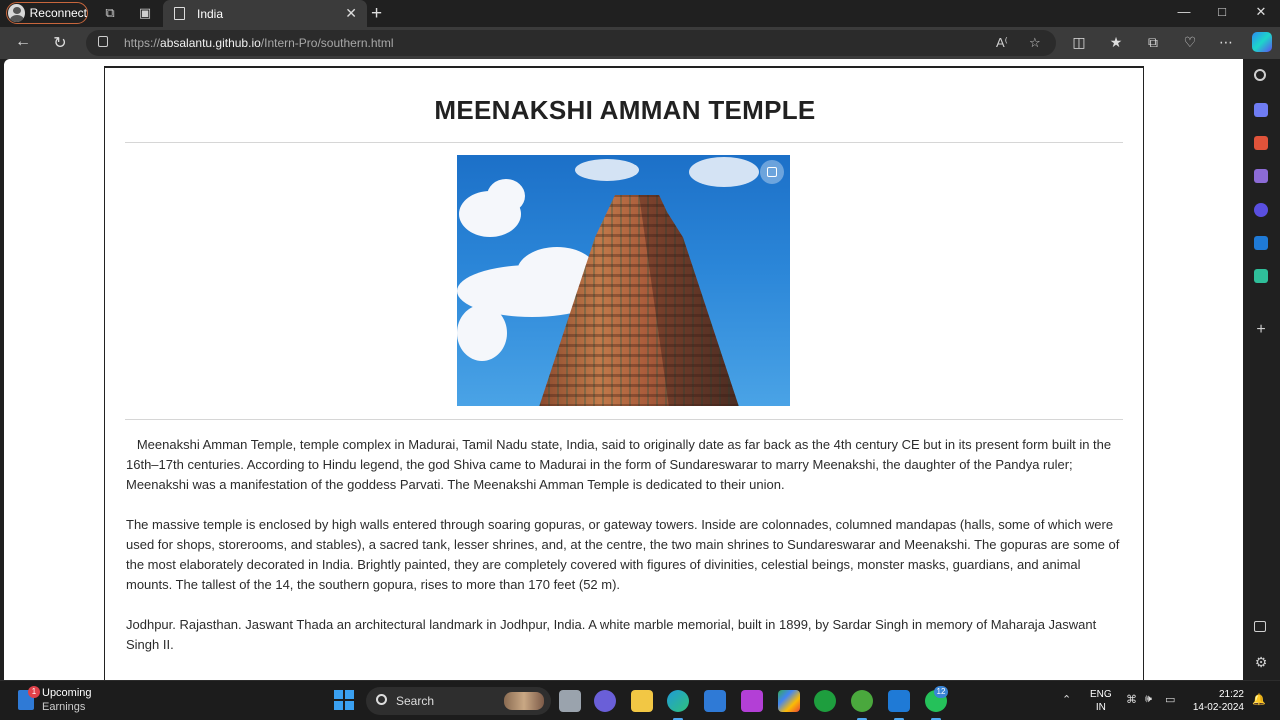  What do you see at coordinates (179, 13) in the screenshot?
I see `page-icon` at bounding box center [179, 13].